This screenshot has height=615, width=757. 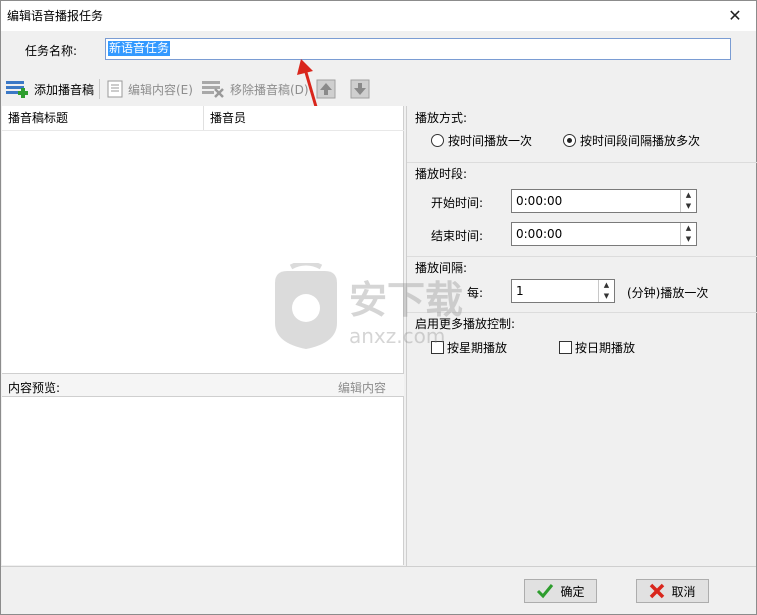 What do you see at coordinates (605, 348) in the screenshot?
I see `checkbox-by-date-label: 按日期播放` at bounding box center [605, 348].